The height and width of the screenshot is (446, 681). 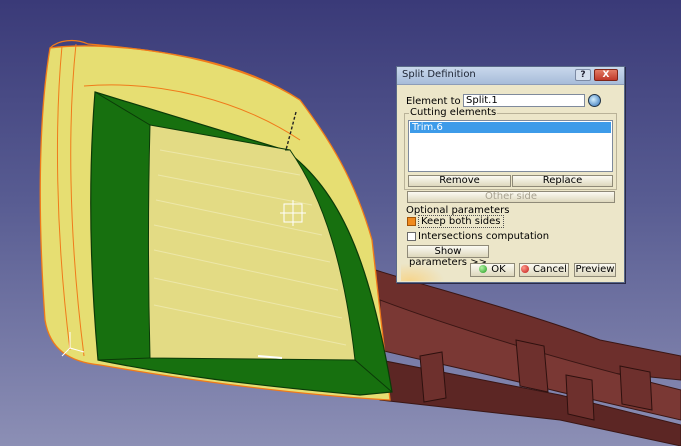 What do you see at coordinates (453, 112) in the screenshot?
I see `cutting-elements-label: Cutting elements` at bounding box center [453, 112].